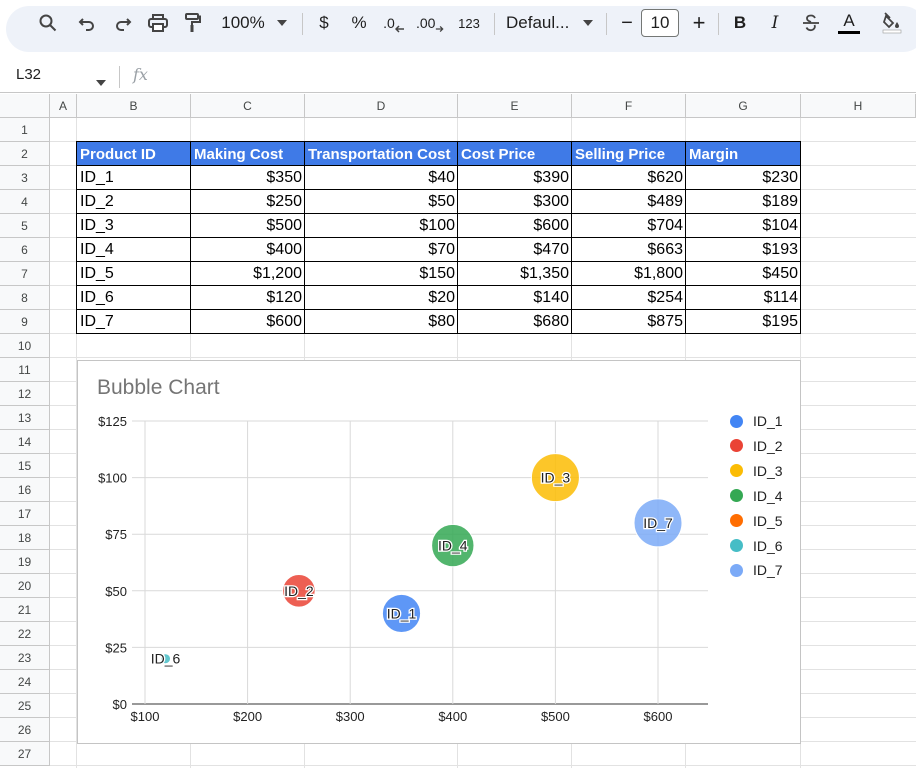 The width and height of the screenshot is (916, 768). What do you see at coordinates (120, 704) in the screenshot?
I see `y-tick-label: $0` at bounding box center [120, 704].